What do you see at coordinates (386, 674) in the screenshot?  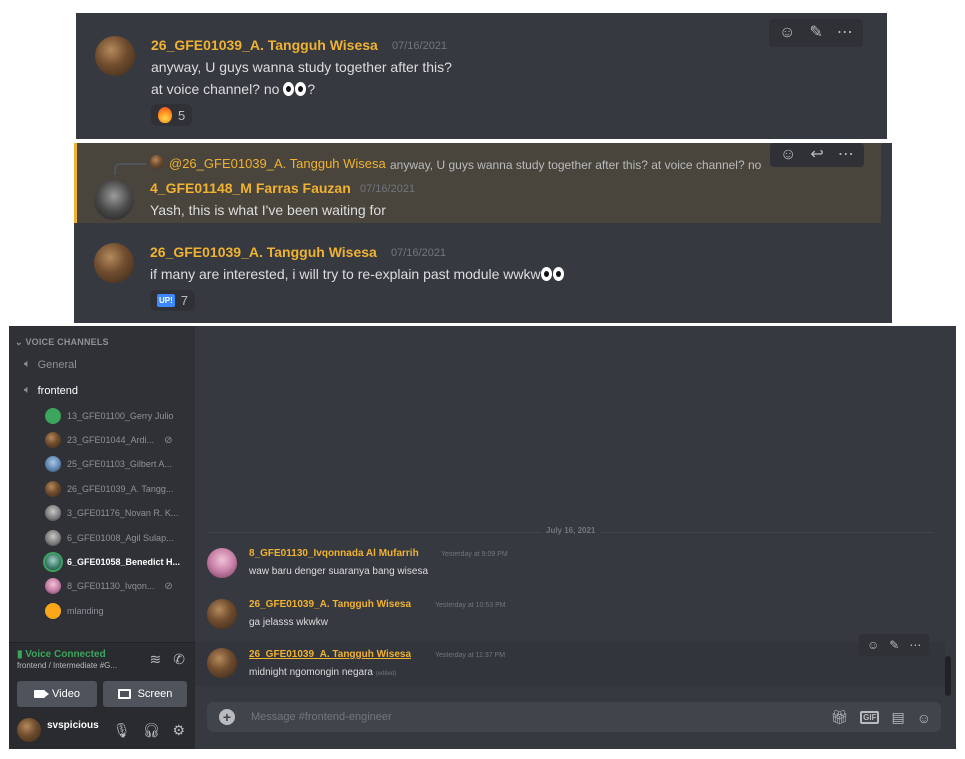 I see `edited-tag: (edited)` at bounding box center [386, 674].